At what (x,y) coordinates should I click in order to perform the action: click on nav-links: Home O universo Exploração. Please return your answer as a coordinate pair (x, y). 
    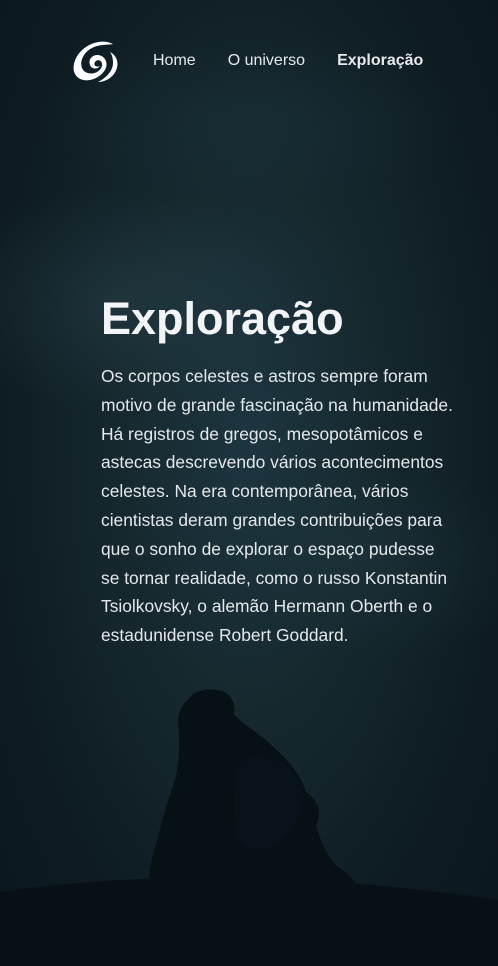
    Looking at the image, I should click on (288, 61).